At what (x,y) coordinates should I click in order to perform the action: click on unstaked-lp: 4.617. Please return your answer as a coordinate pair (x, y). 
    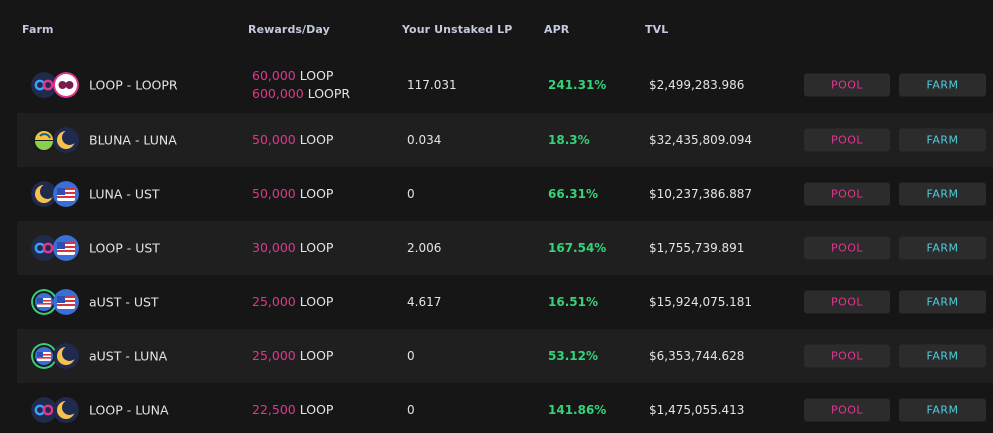
    Looking at the image, I should click on (424, 302).